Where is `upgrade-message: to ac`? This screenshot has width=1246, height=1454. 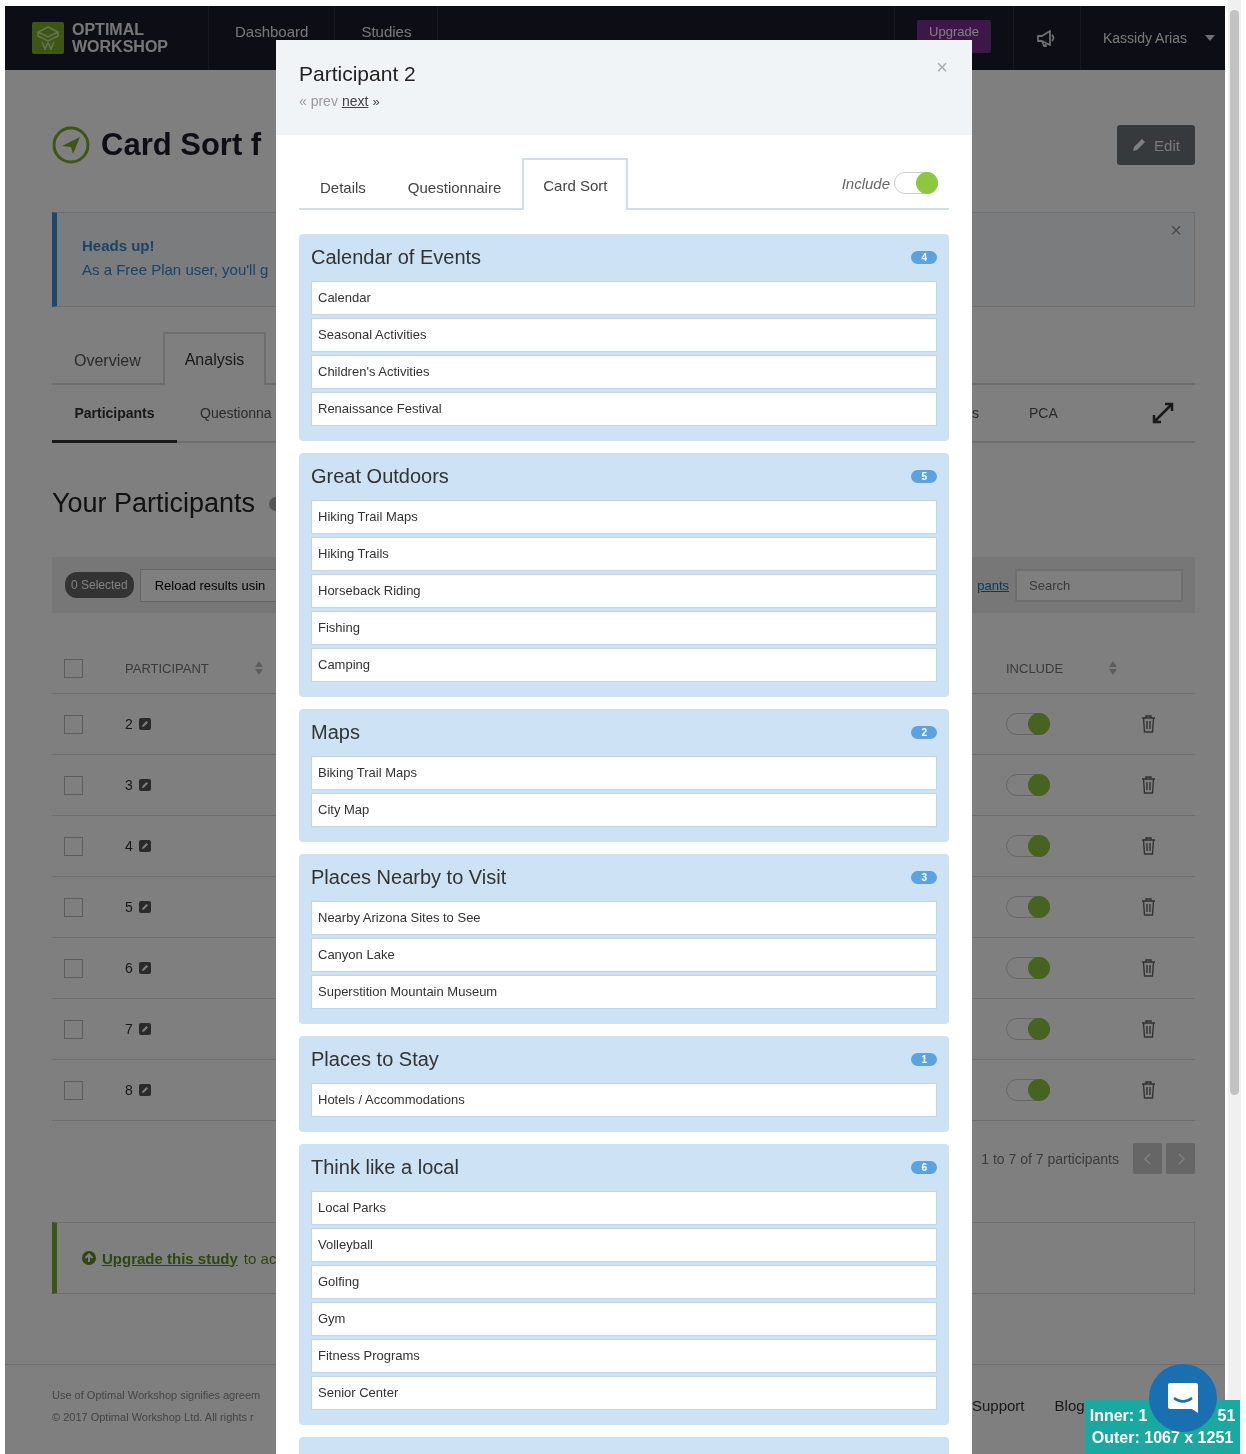
upgrade-message: to ac is located at coordinates (260, 1258).